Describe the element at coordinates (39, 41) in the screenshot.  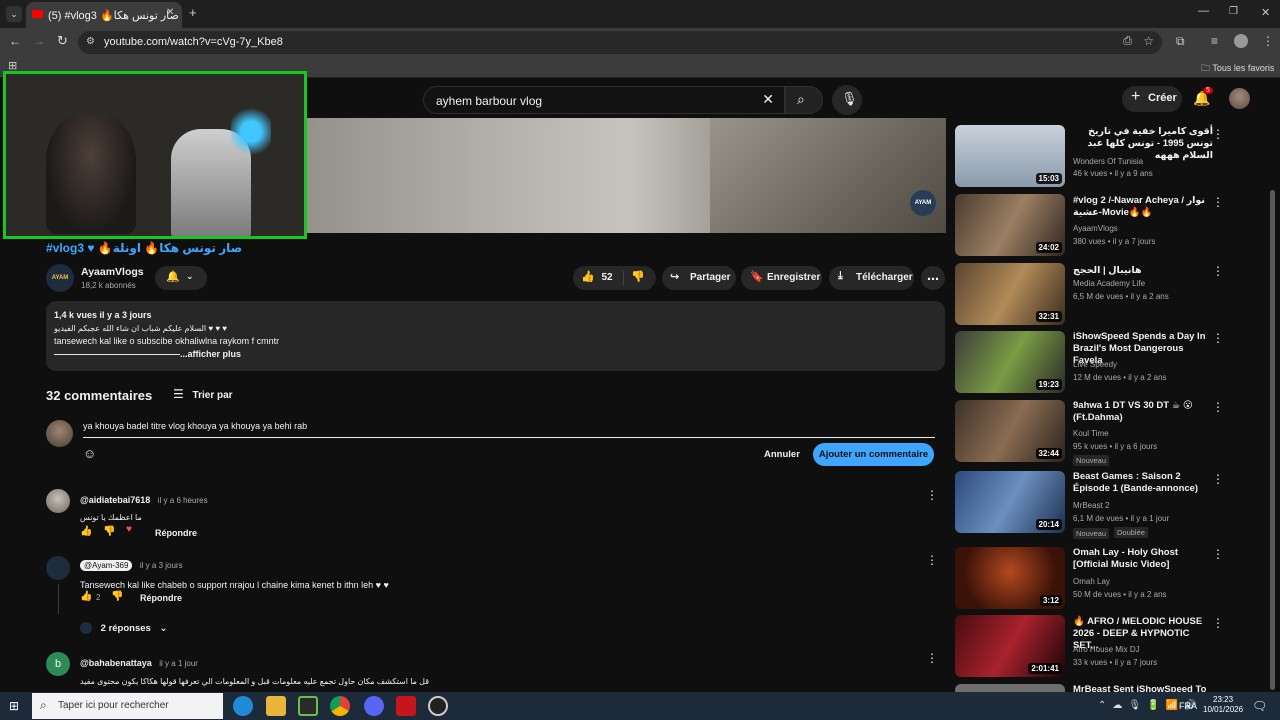
I see `forward-icon: →` at that location.